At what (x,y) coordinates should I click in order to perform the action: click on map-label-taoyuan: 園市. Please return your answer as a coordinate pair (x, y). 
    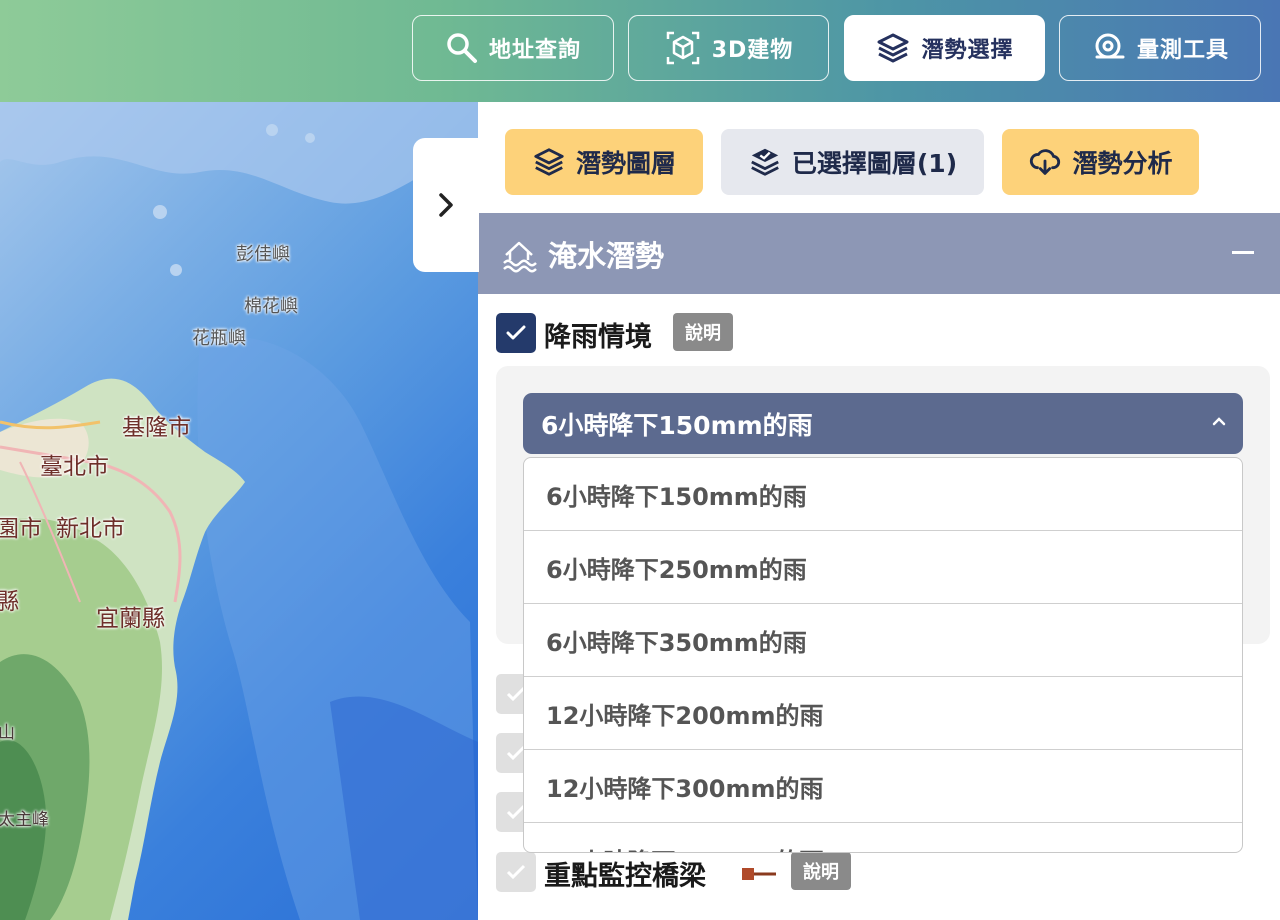
    Looking at the image, I should click on (21, 529).